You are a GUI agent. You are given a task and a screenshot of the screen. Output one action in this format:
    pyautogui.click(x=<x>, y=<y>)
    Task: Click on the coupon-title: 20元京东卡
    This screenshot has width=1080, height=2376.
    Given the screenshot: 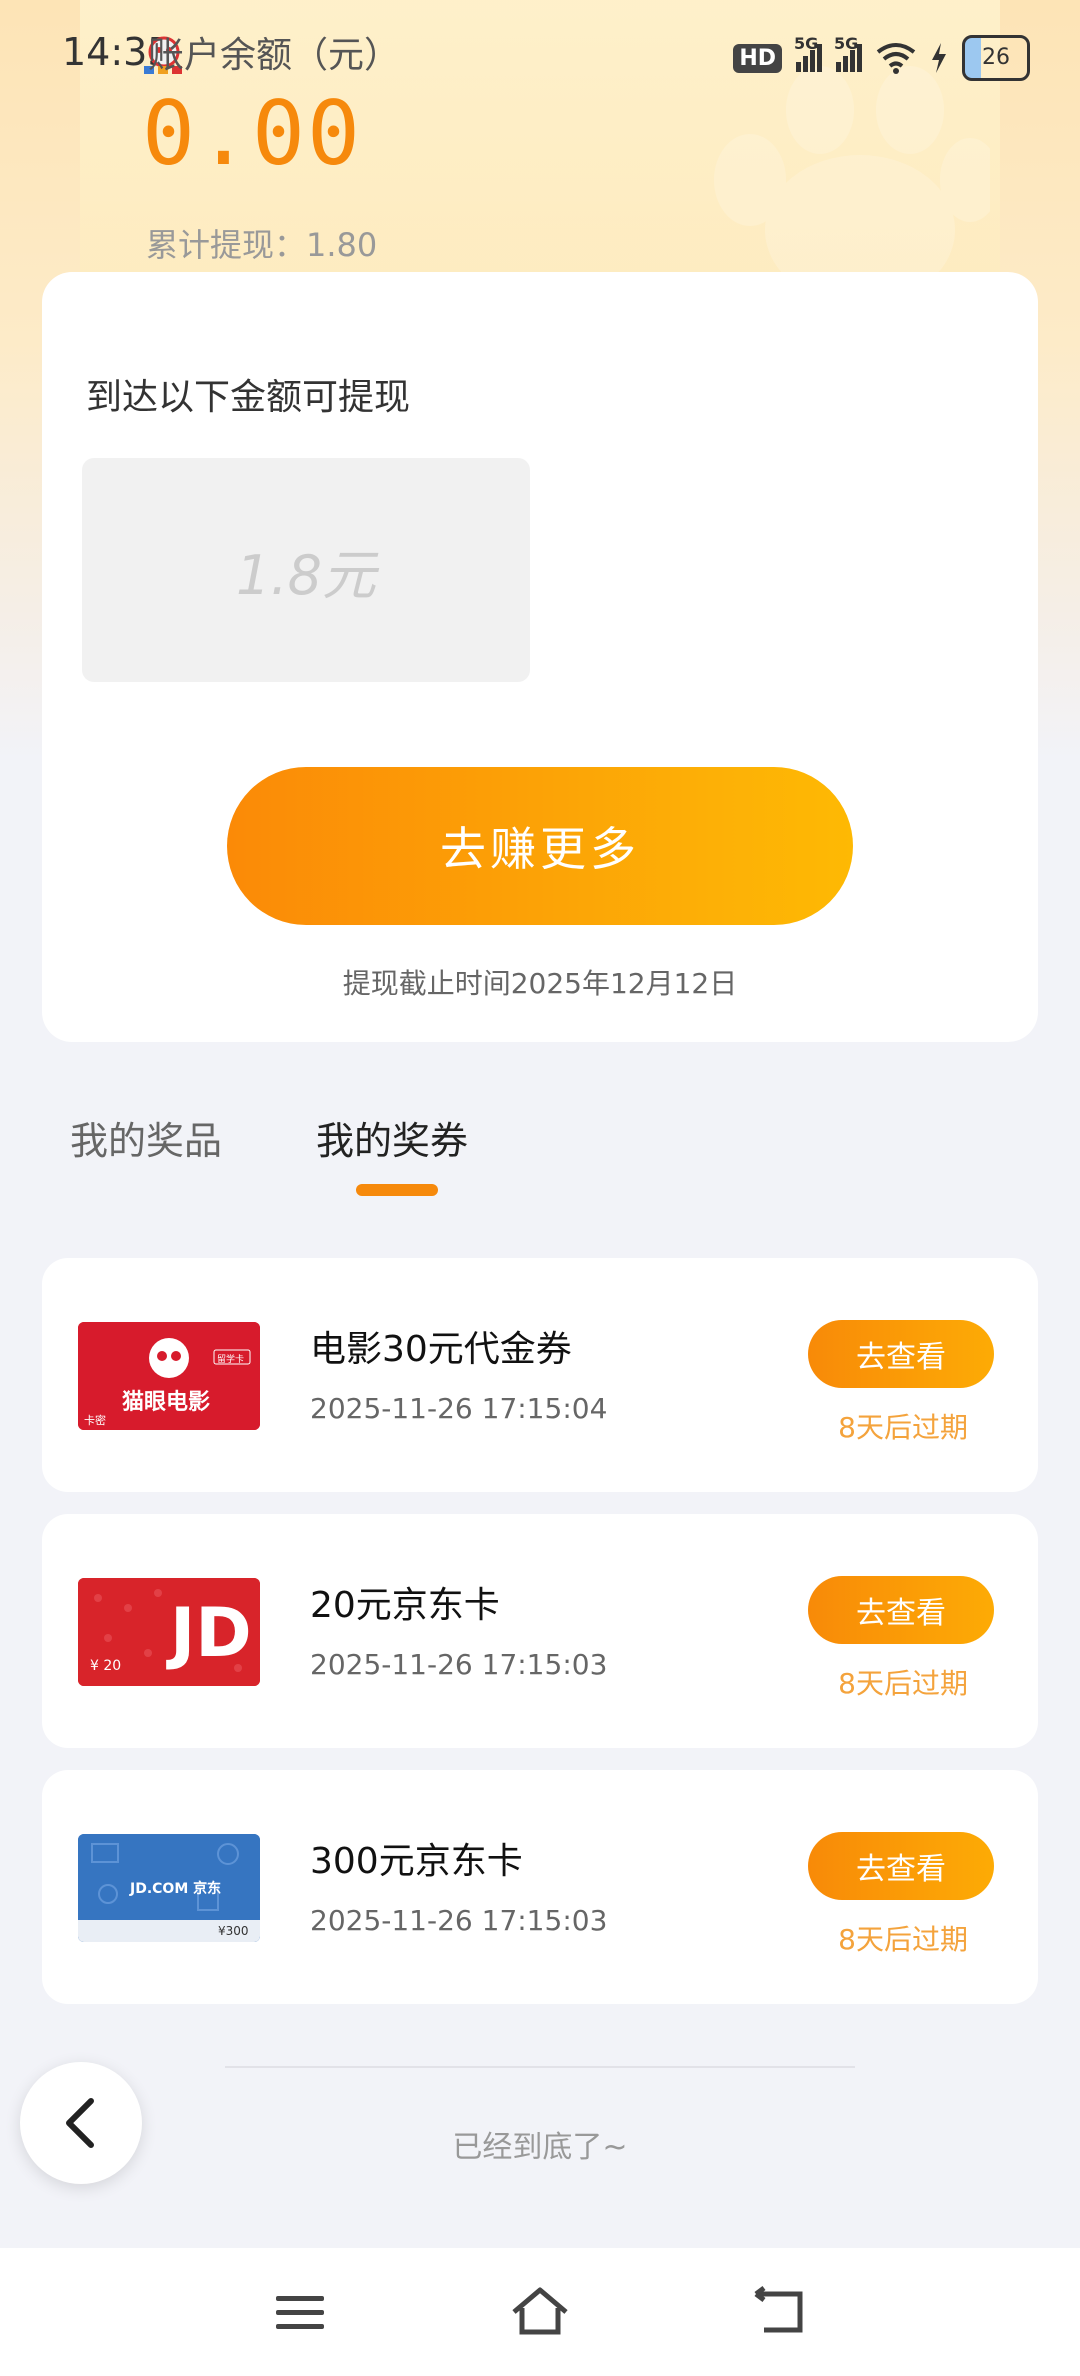 What is the action you would take?
    pyautogui.click(x=405, y=1605)
    